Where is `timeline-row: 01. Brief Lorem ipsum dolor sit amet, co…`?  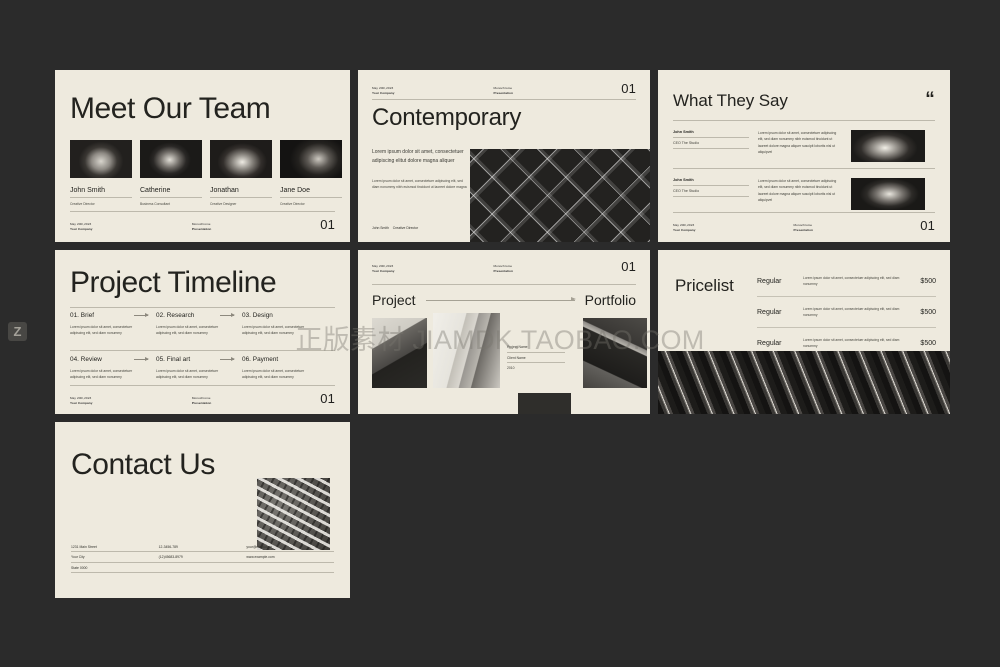 timeline-row: 01. Brief Lorem ipsum dolor sit amet, co… is located at coordinates (202, 324).